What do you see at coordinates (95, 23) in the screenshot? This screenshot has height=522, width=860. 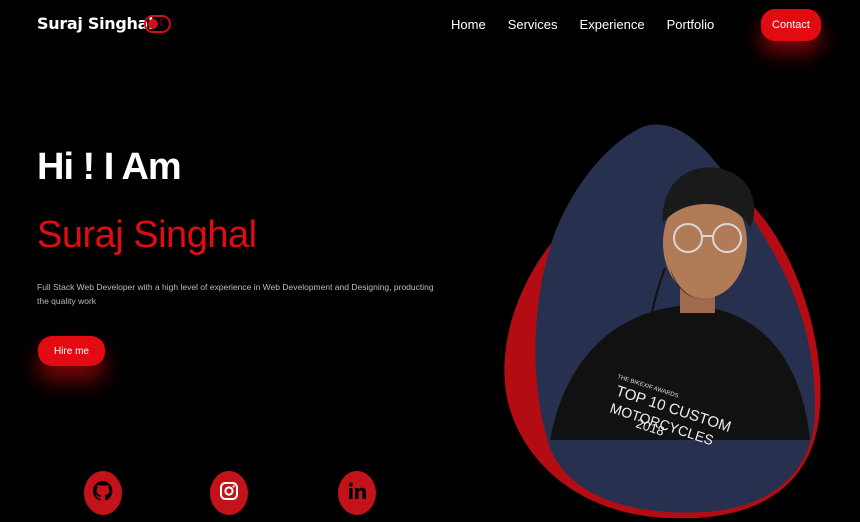 I see `brand-logo: Suraj Singhal` at bounding box center [95, 23].